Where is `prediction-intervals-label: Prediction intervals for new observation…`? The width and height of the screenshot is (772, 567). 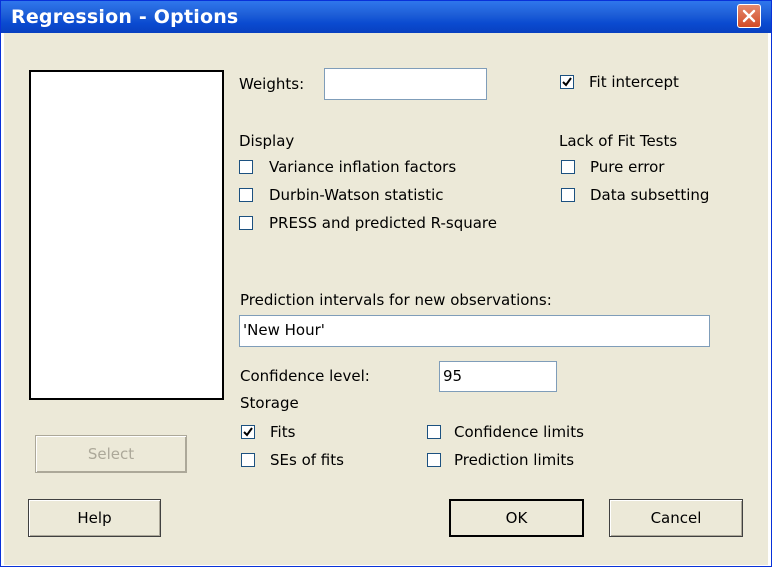
prediction-intervals-label: Prediction intervals for new observation… is located at coordinates (396, 300).